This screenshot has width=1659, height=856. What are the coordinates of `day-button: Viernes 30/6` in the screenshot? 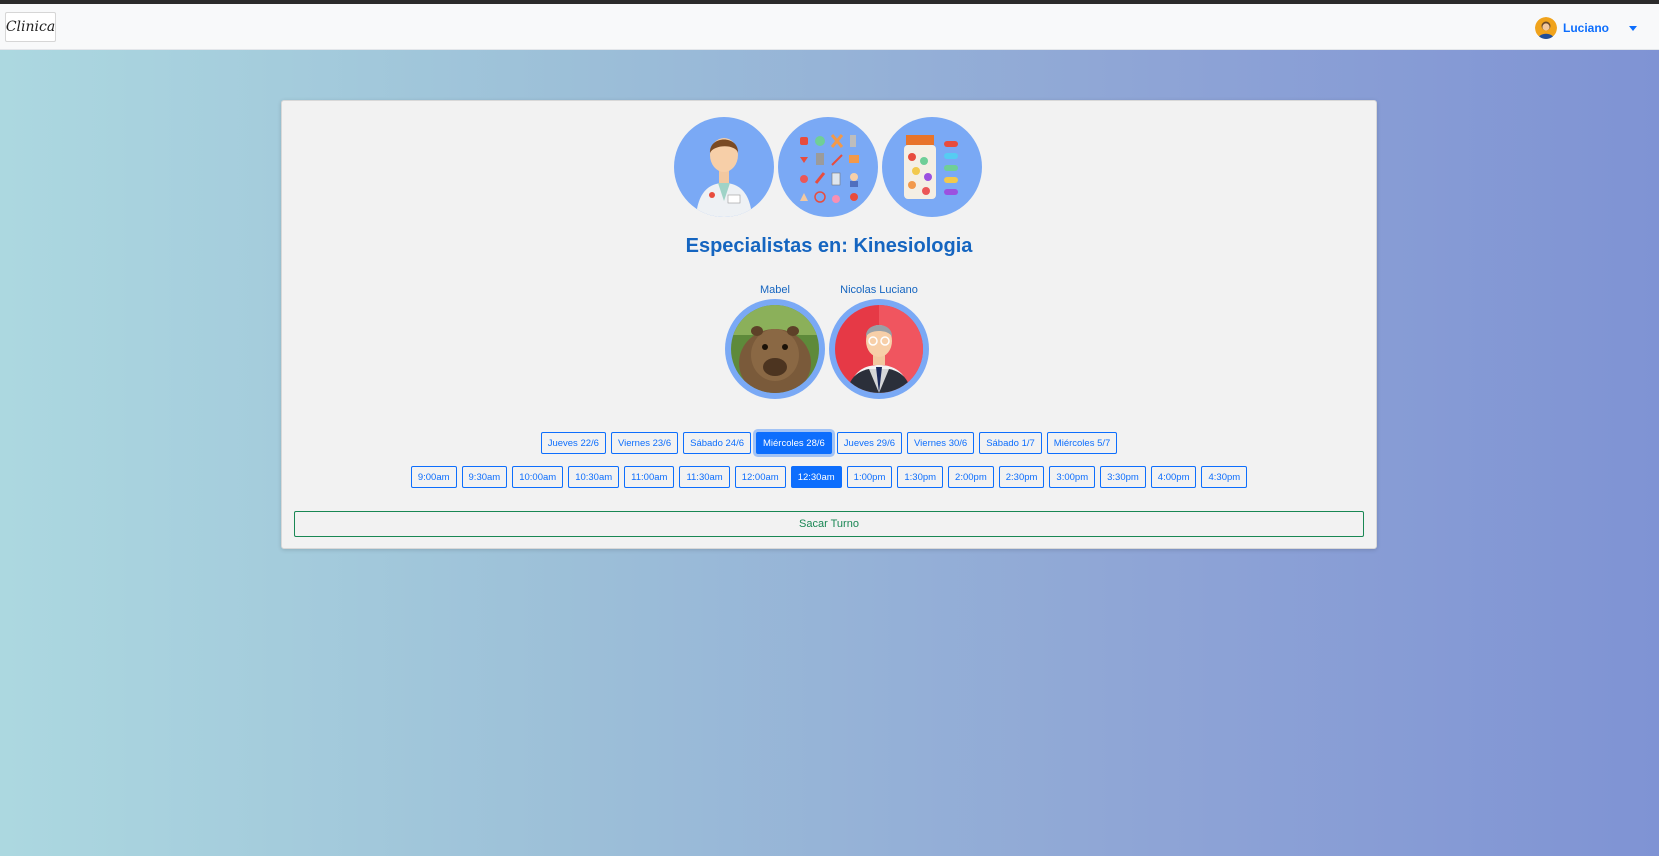 It's located at (941, 443).